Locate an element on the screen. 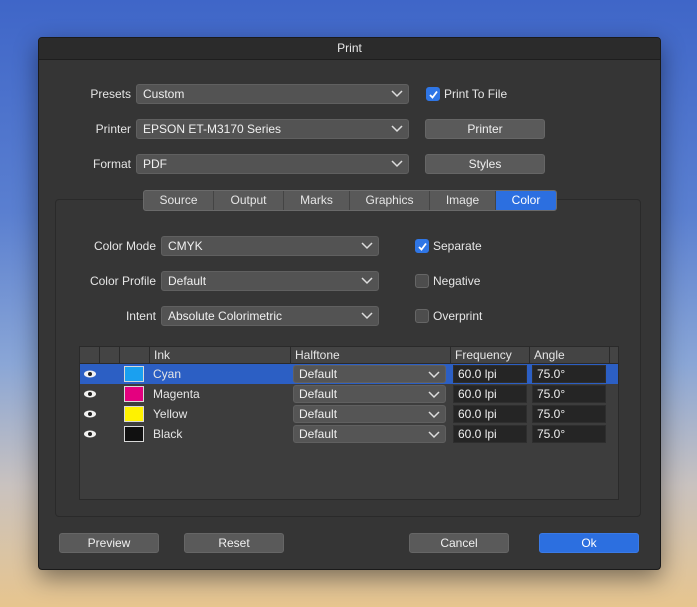  table-row: Cyan Default 60.0 lpi 75.0° is located at coordinates (349, 374).